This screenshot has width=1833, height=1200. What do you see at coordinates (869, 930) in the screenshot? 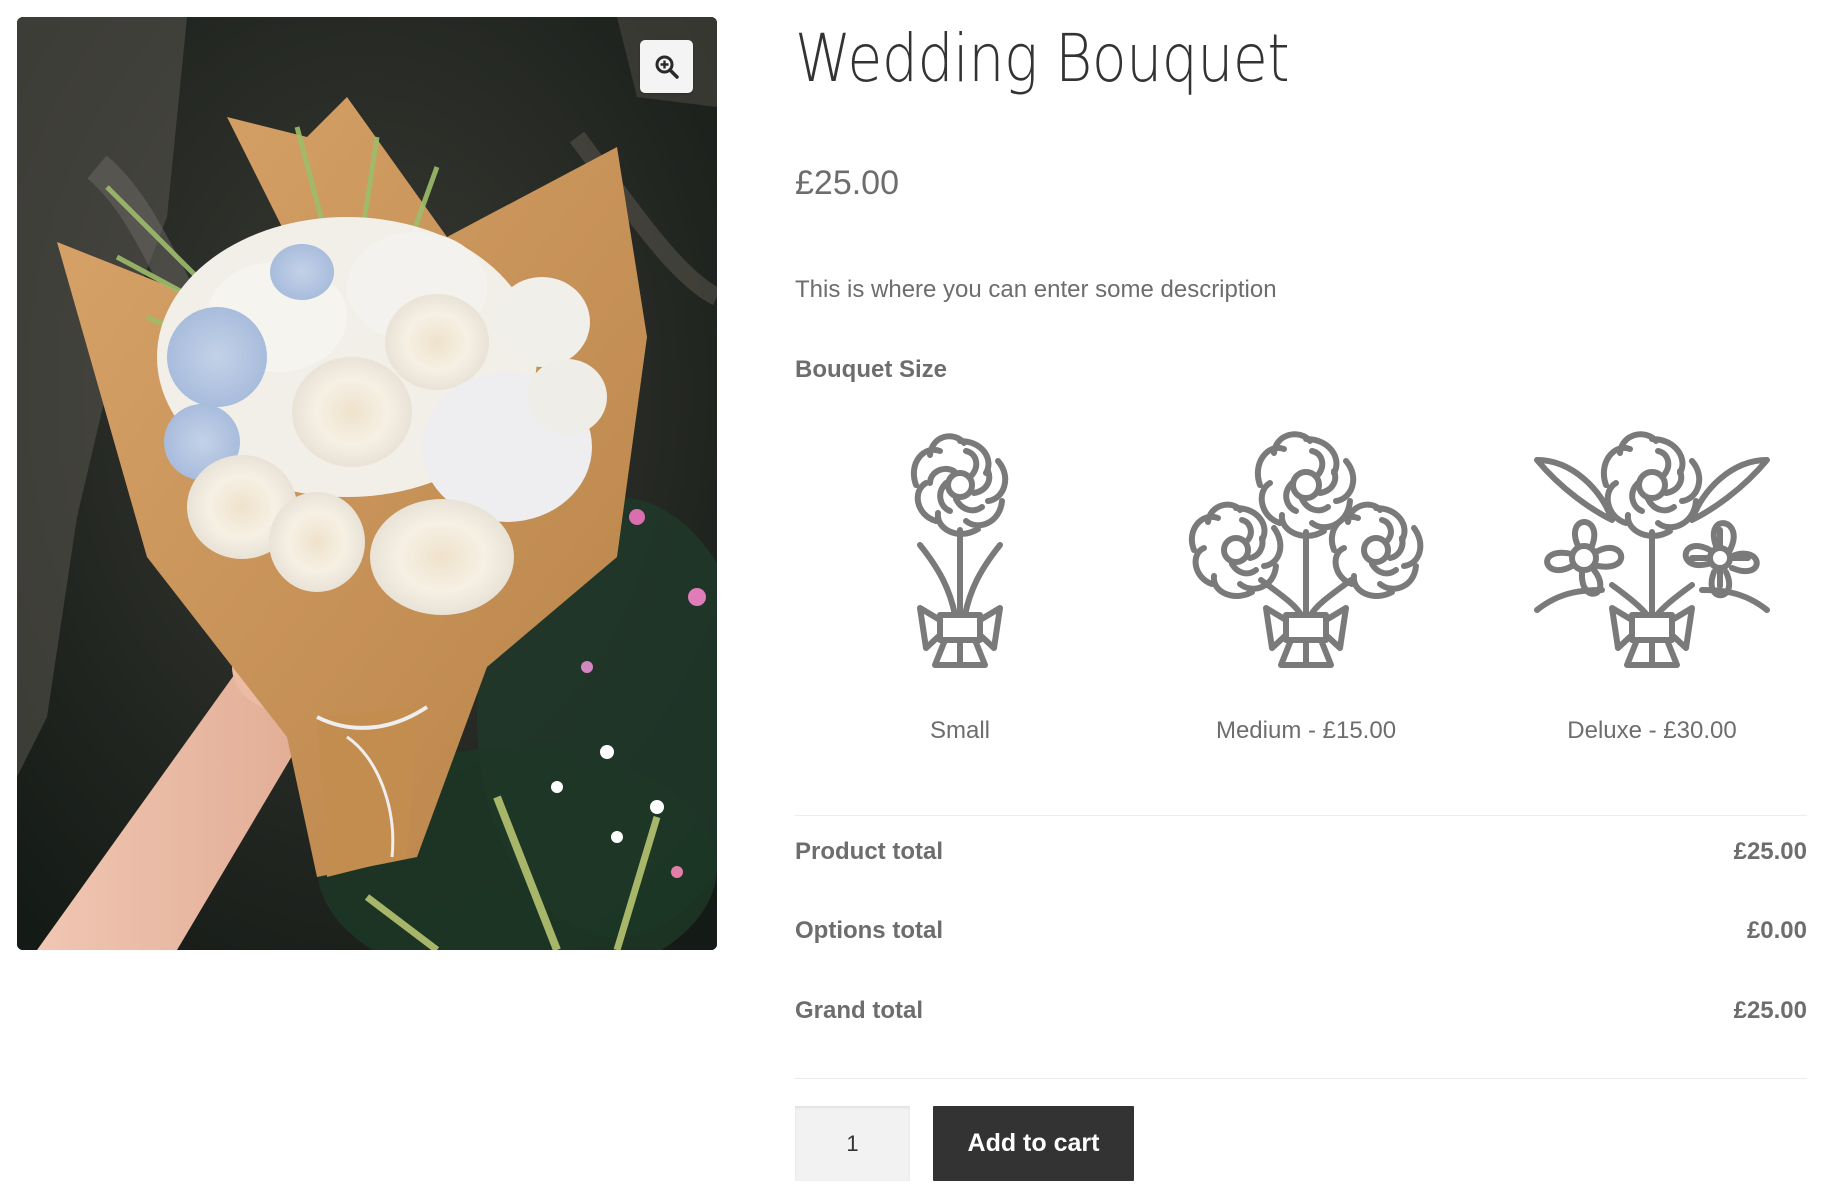
I see `options-total-label: Options total` at bounding box center [869, 930].